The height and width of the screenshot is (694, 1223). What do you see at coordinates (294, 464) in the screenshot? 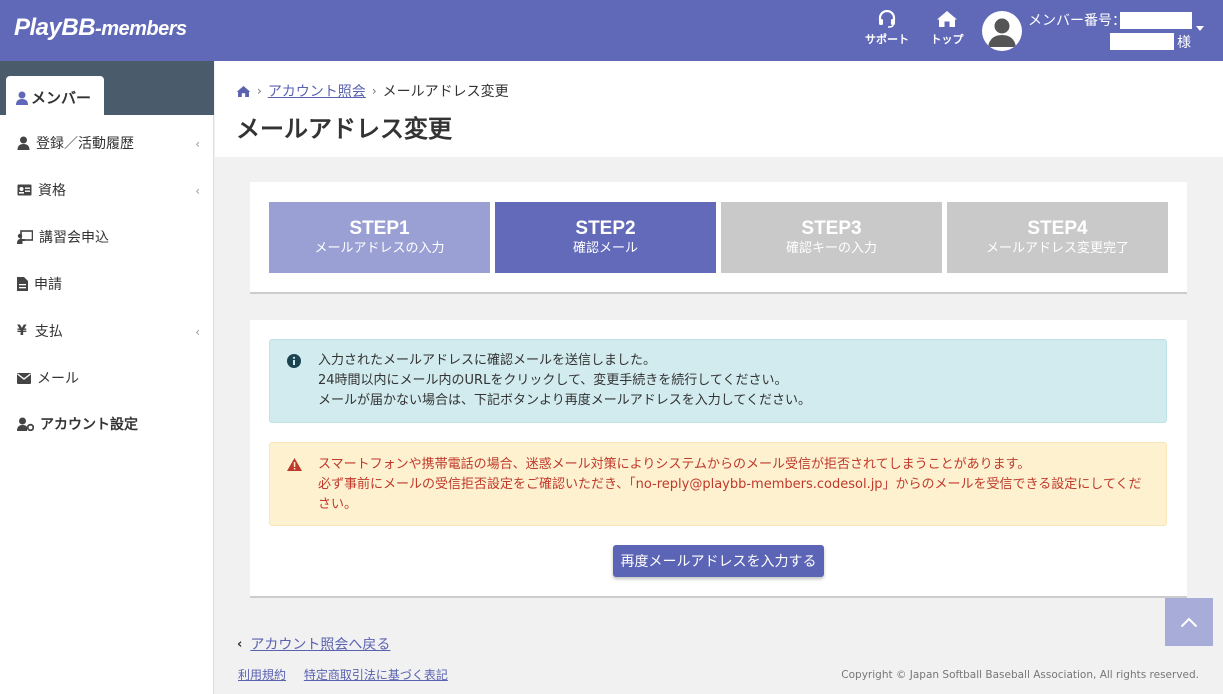
I see `warning-triangle-icon` at bounding box center [294, 464].